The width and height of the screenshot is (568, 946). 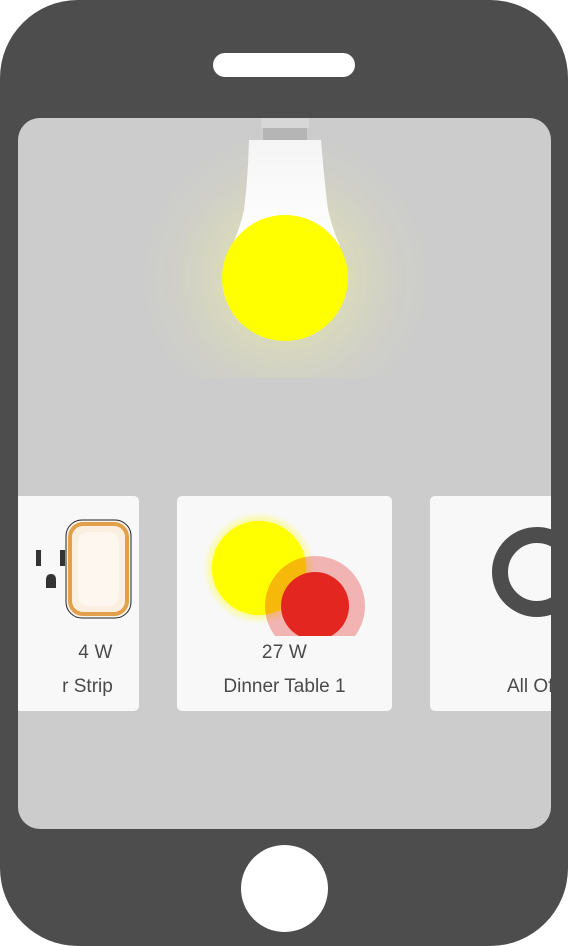 I want to click on device-name: Dinner Table 1, so click(x=284, y=686).